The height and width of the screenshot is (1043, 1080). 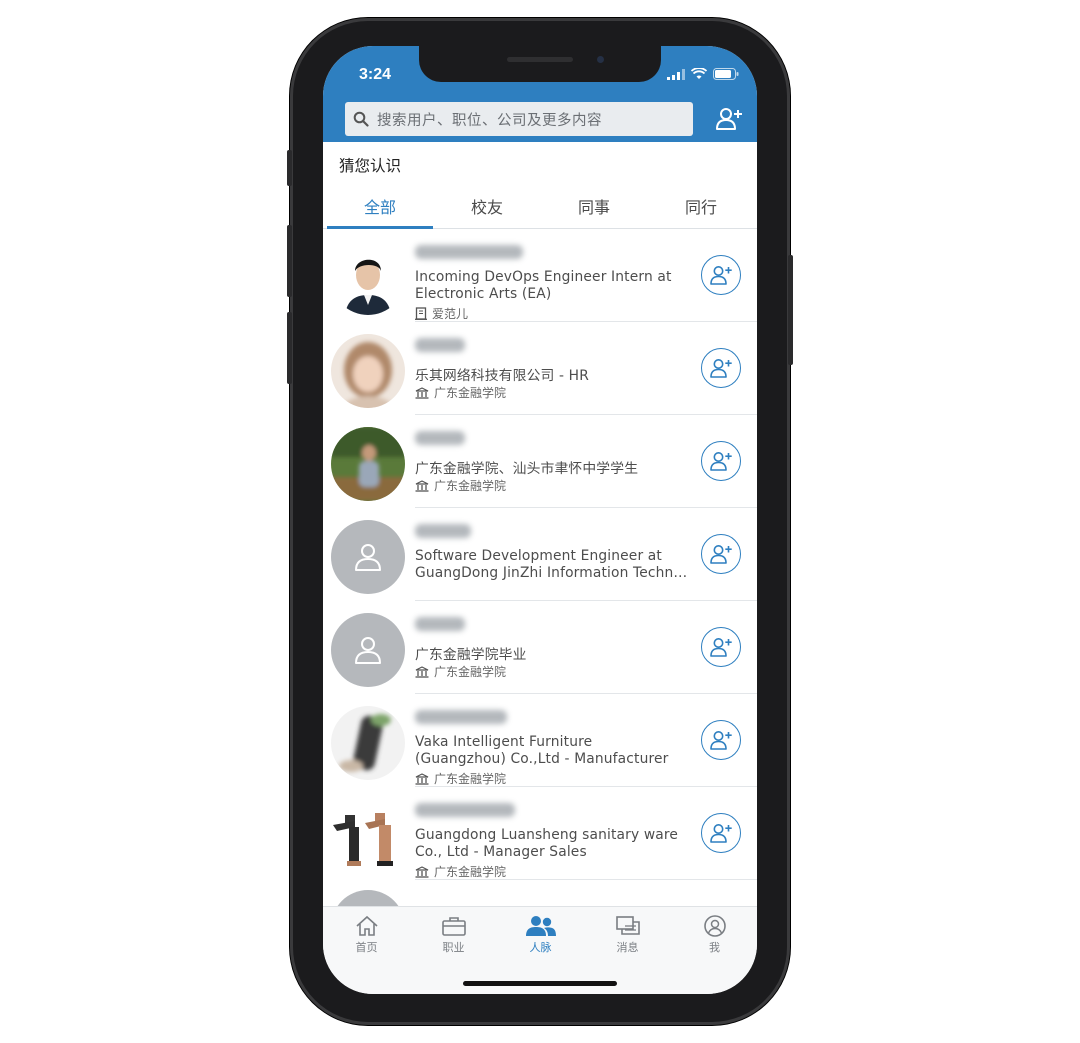 I want to click on phone-speaker, so click(x=540, y=59).